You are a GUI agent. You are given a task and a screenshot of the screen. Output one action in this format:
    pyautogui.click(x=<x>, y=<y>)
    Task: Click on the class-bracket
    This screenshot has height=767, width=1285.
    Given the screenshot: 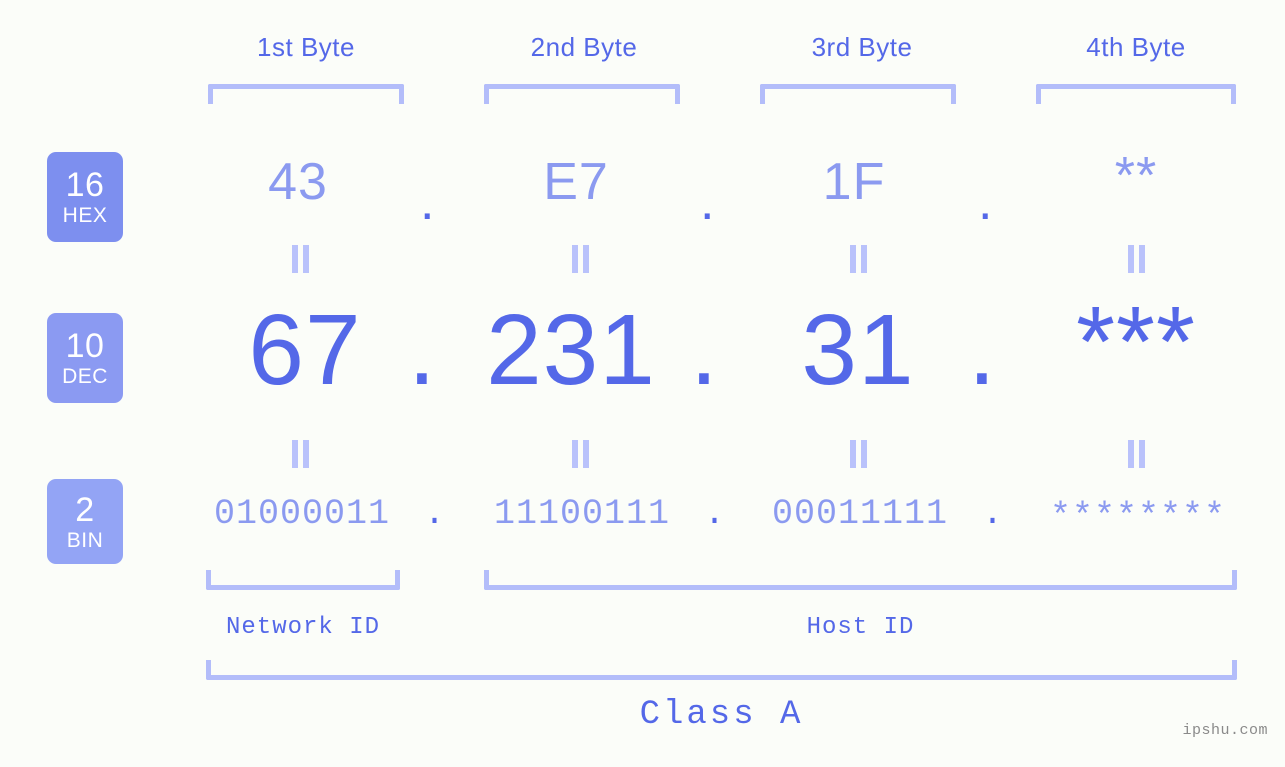 What is the action you would take?
    pyautogui.click(x=721, y=670)
    